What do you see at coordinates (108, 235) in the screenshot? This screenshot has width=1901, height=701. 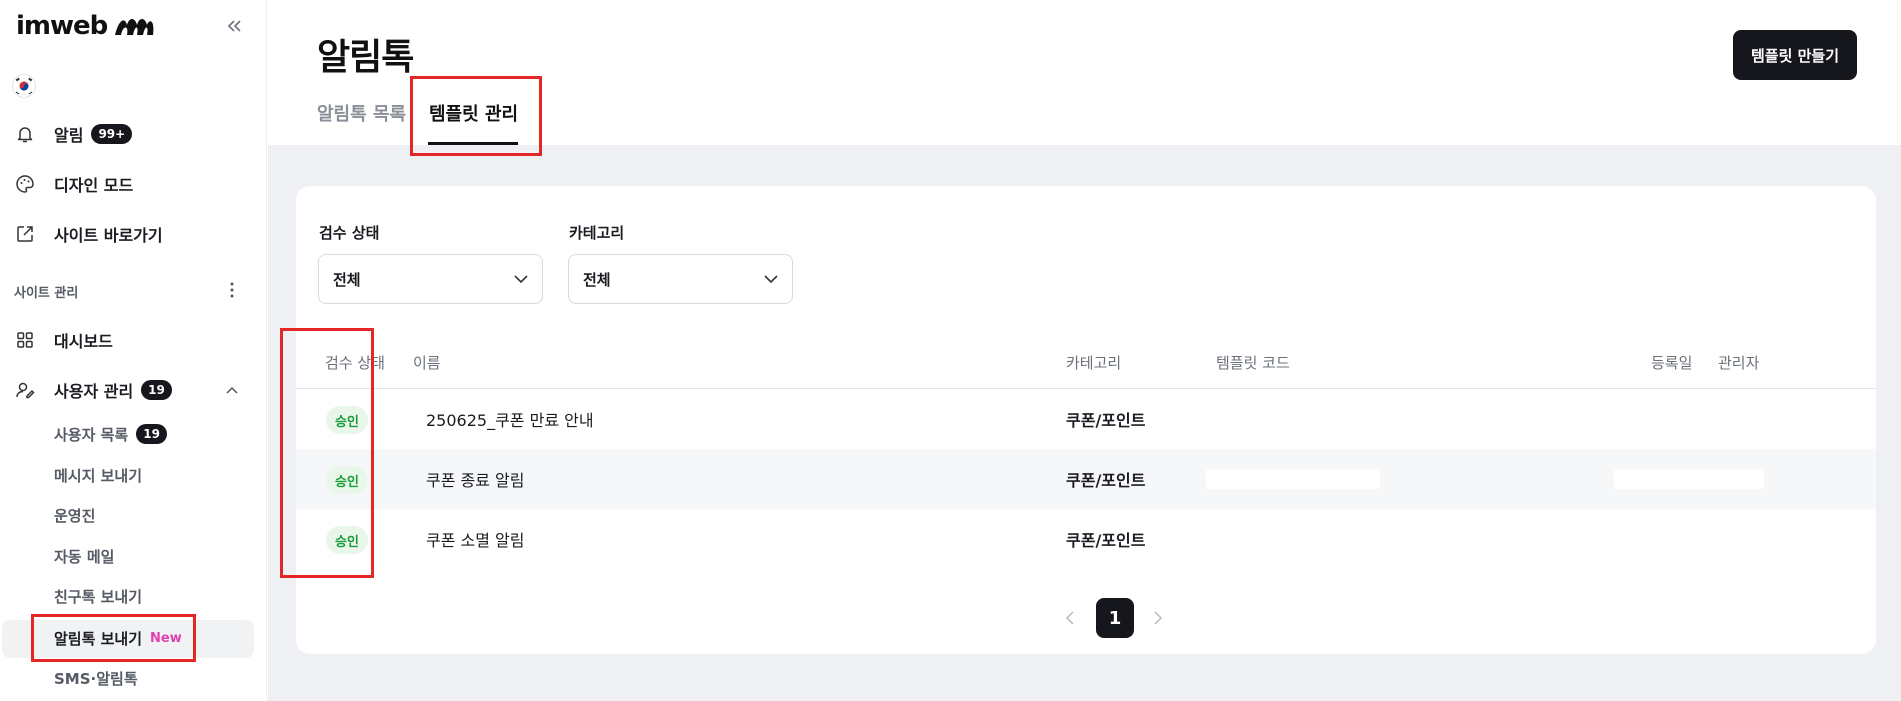 I see `sidebar-item-label: 사이트 바로가기` at bounding box center [108, 235].